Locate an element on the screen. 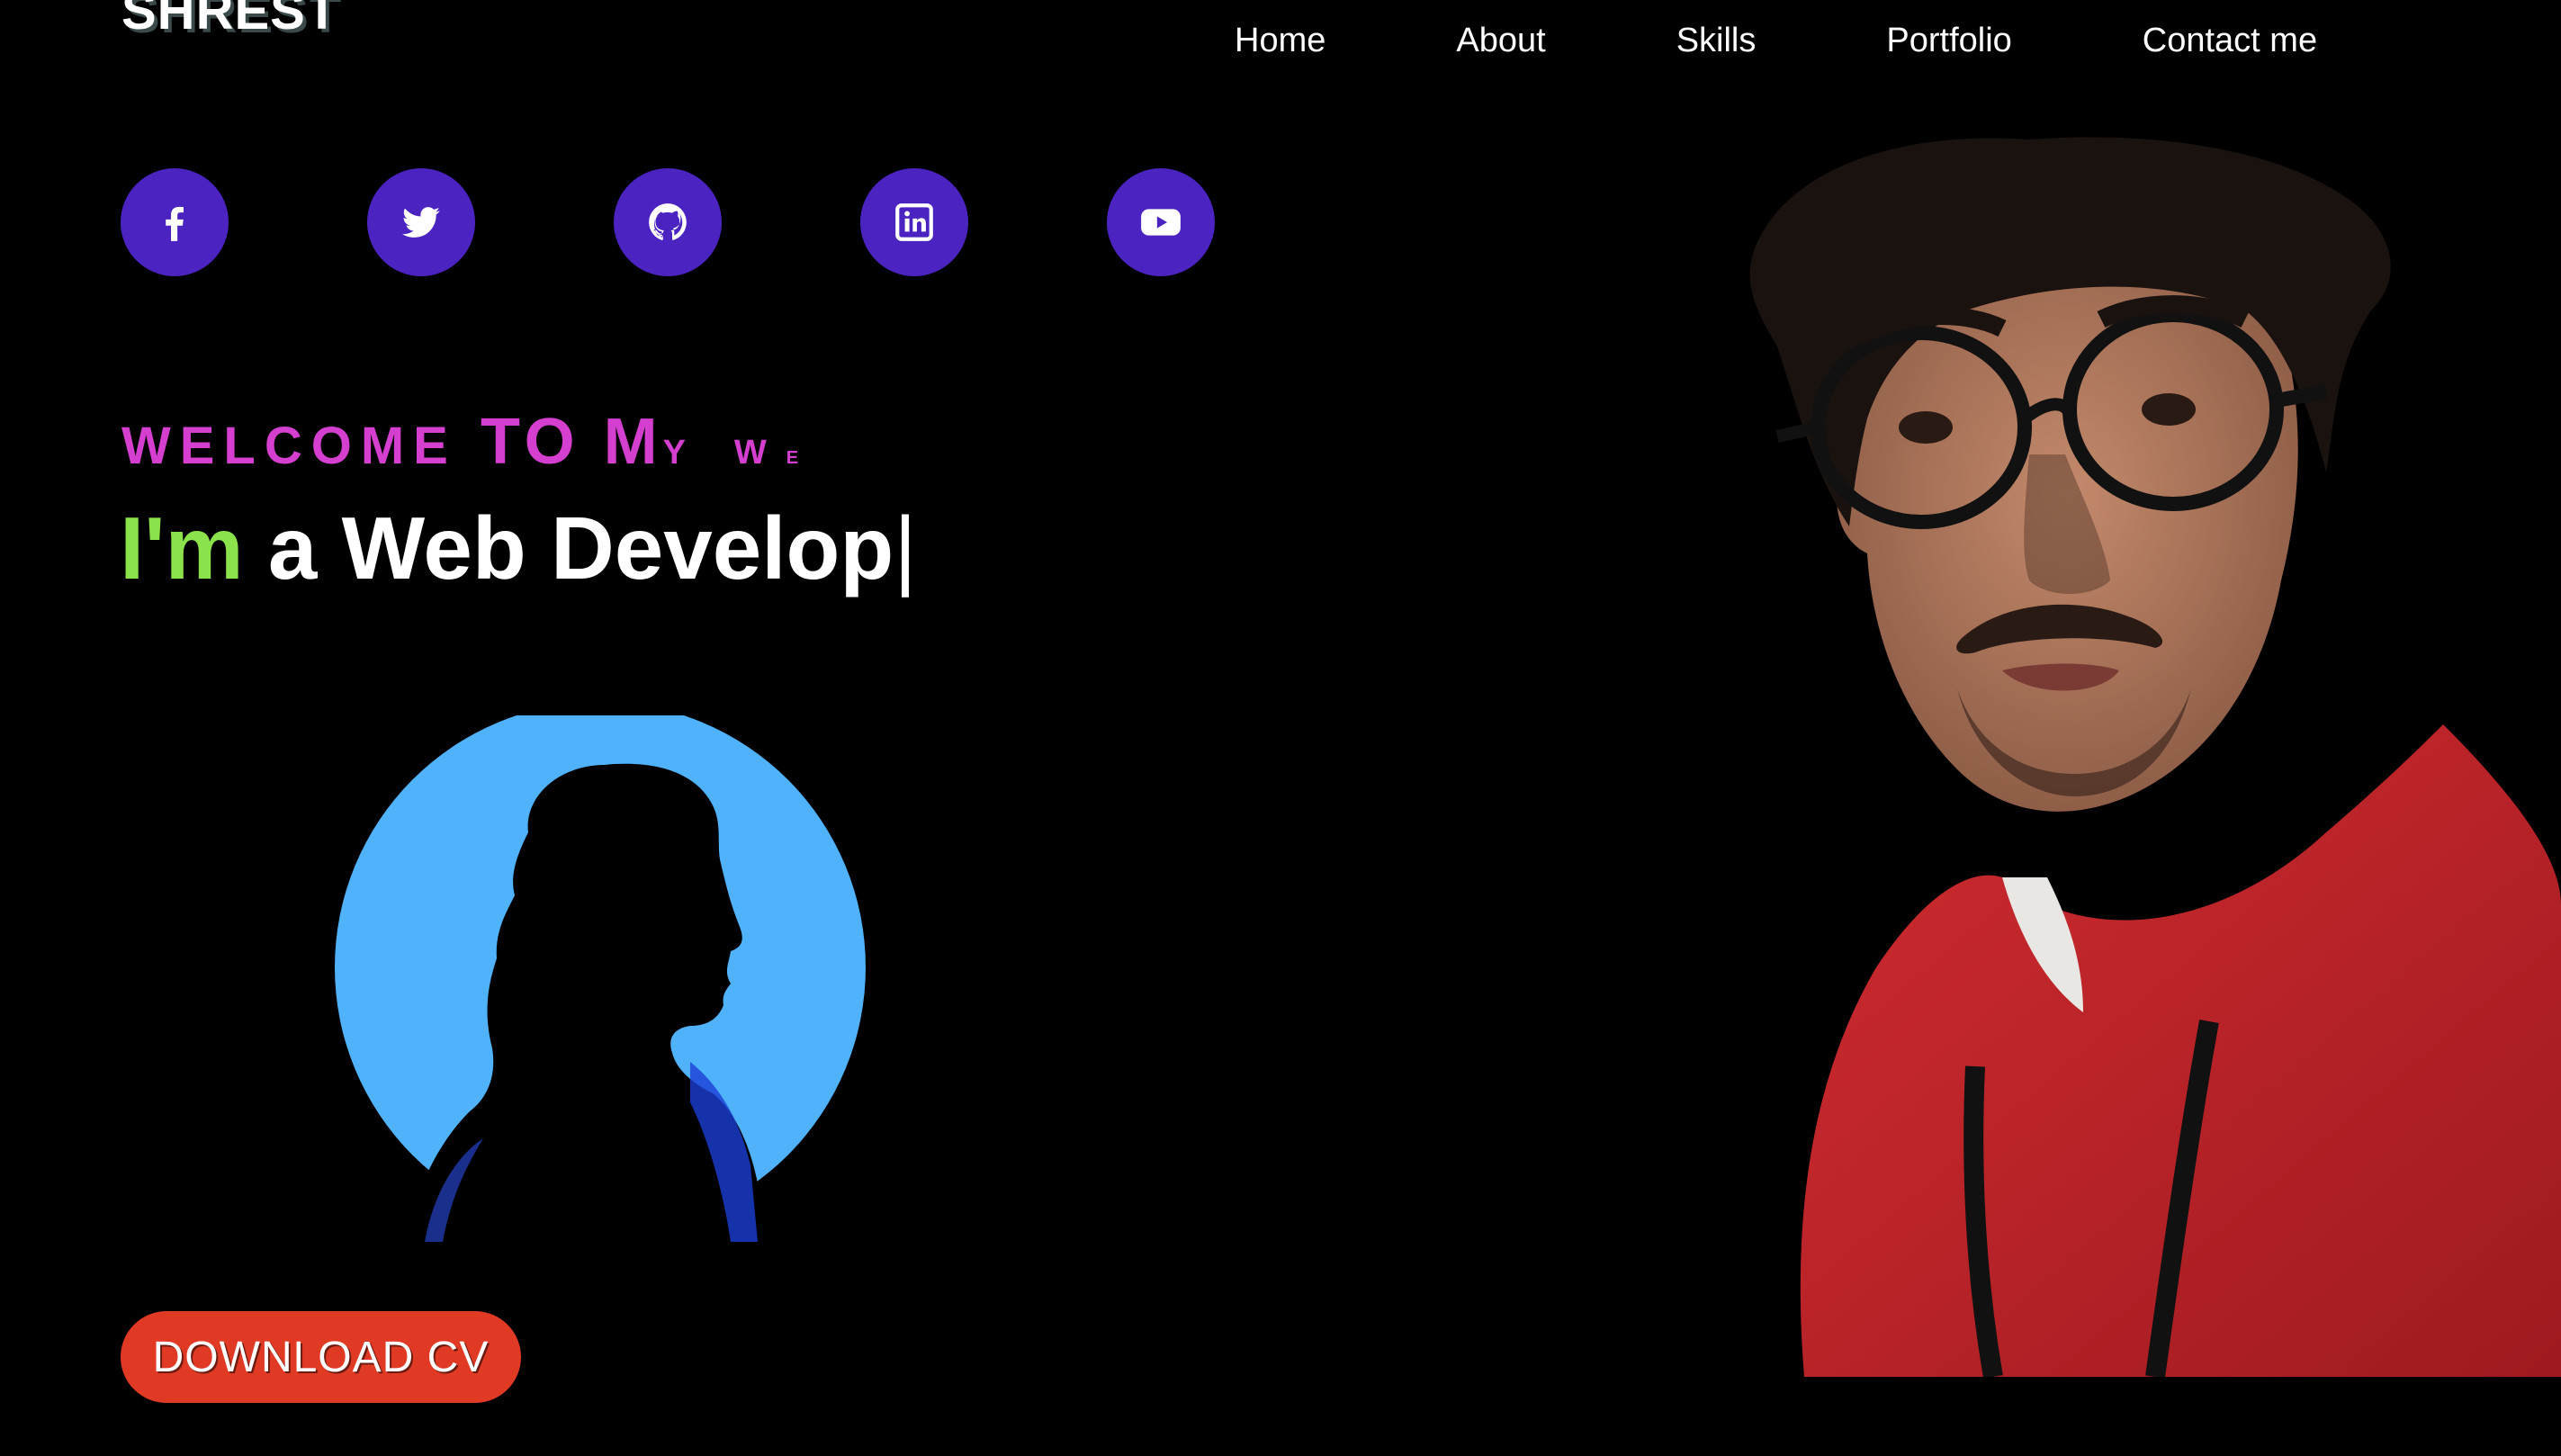  linkedin-button is located at coordinates (914, 222).